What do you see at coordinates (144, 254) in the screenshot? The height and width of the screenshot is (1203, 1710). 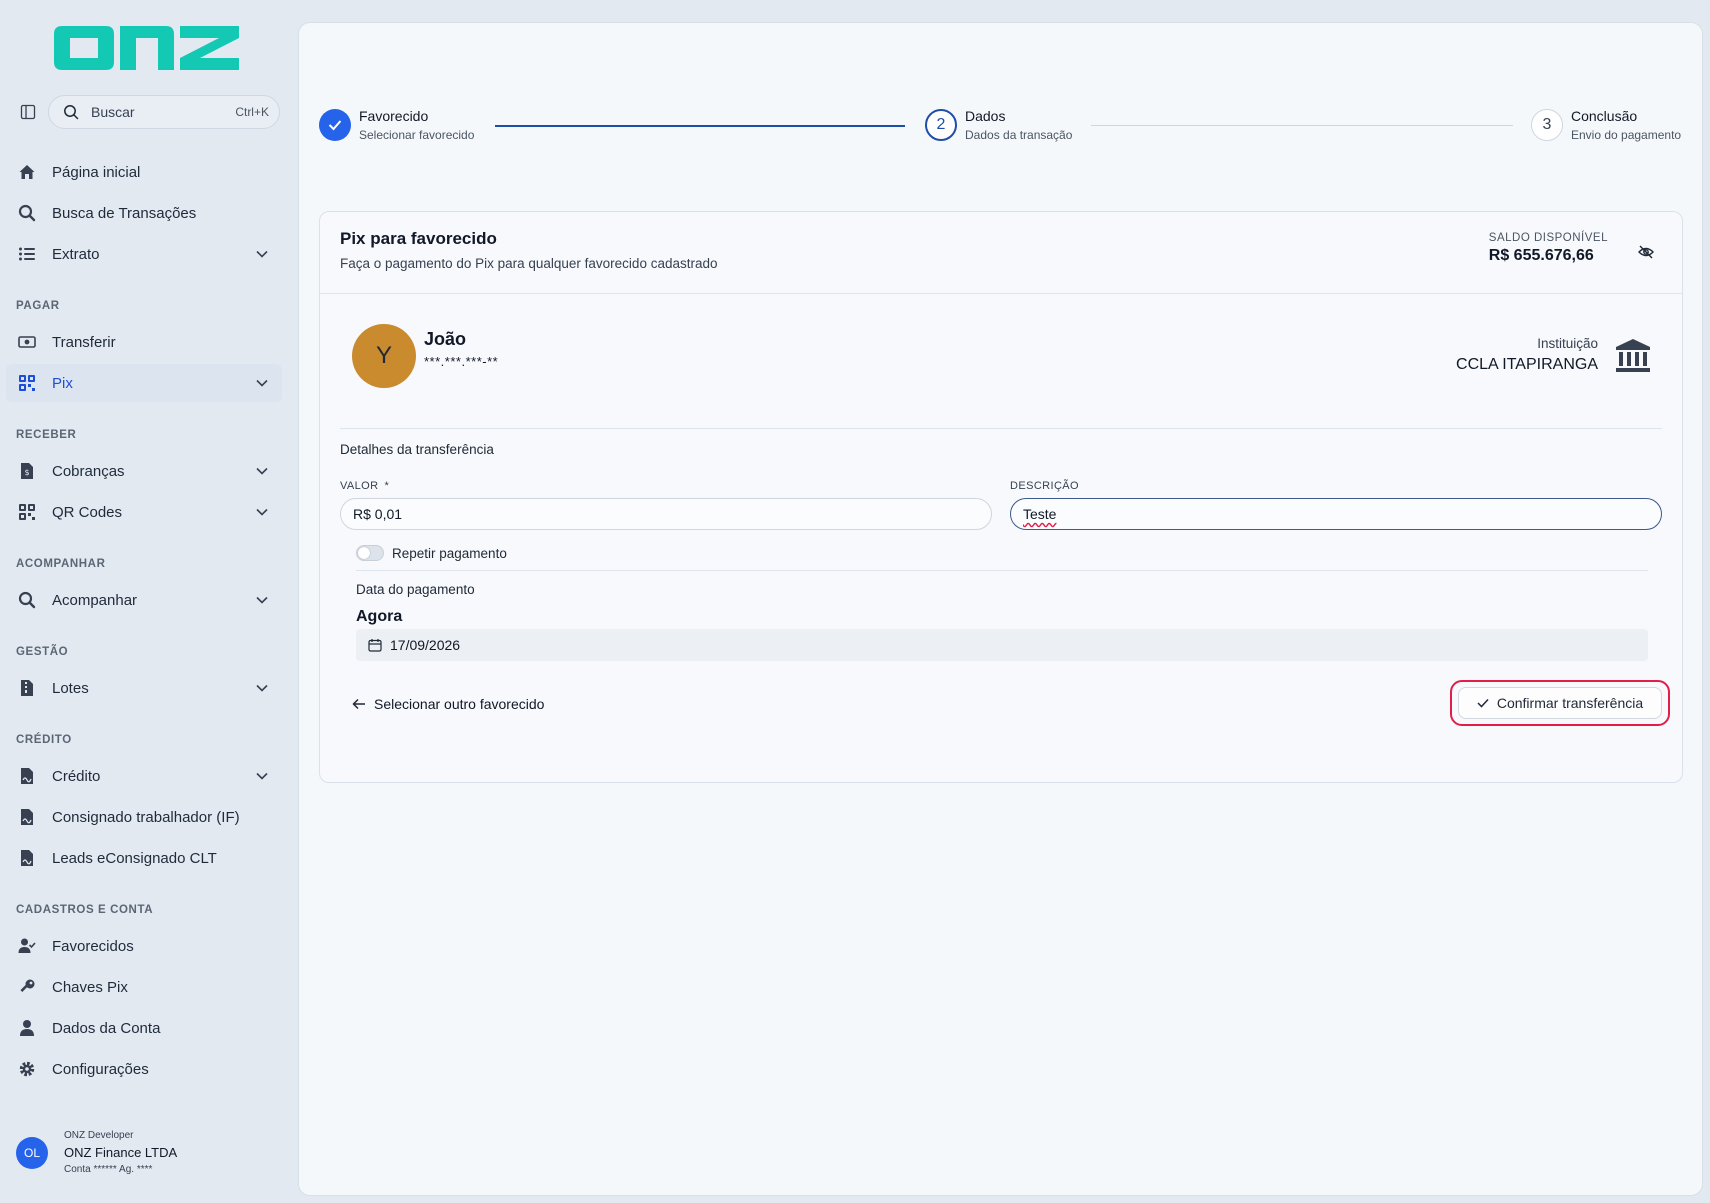 I see `sidebar-item-extrato: Extrato` at bounding box center [144, 254].